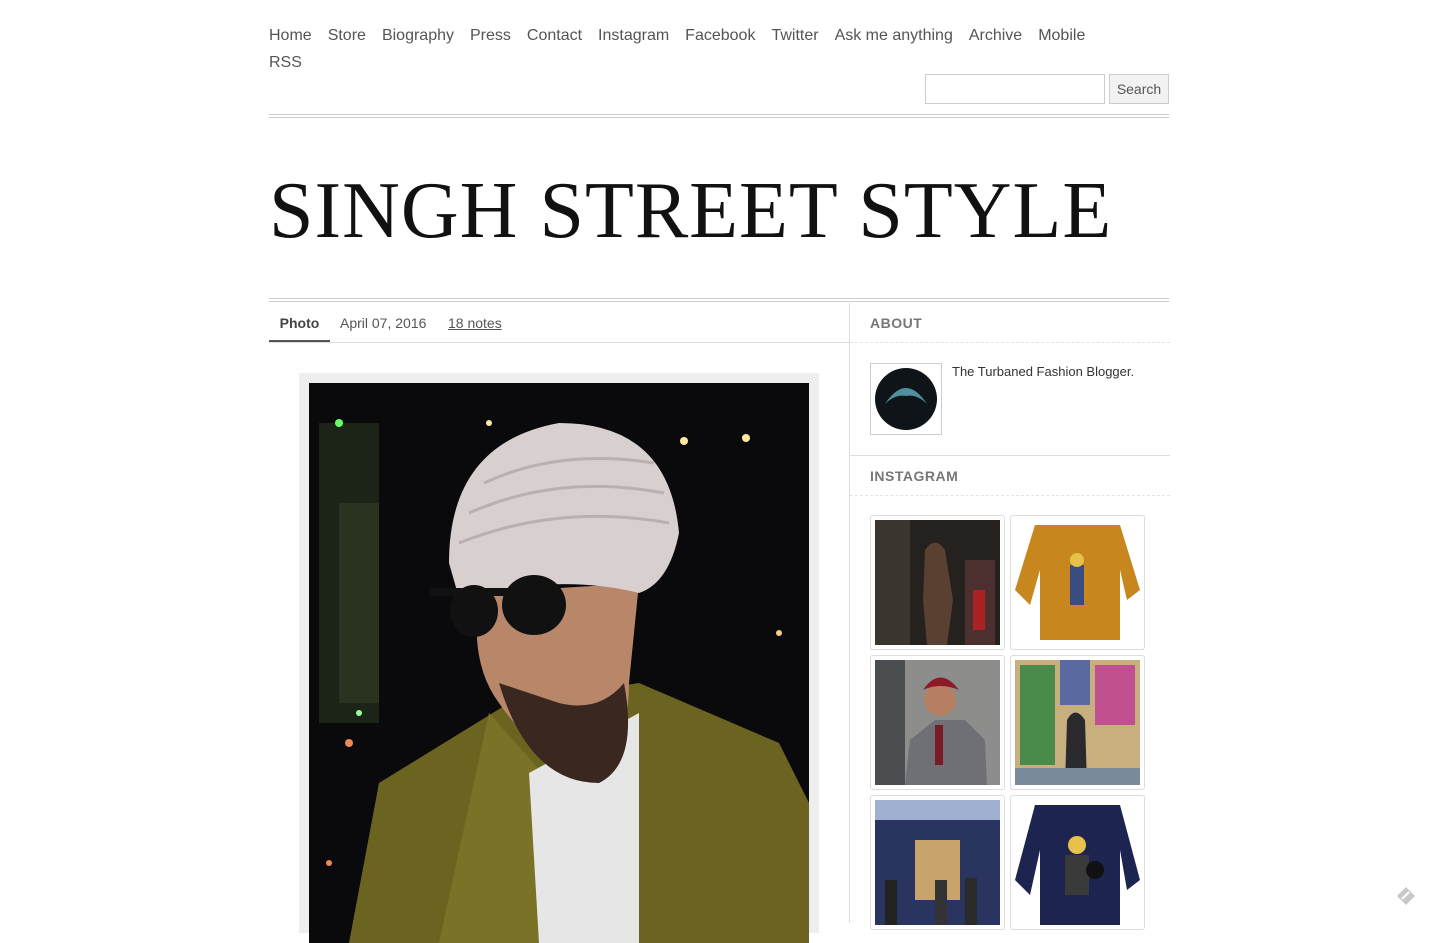 Image resolution: width=1438 pixels, height=943 pixels. I want to click on nav-instagram: Instagram, so click(633, 35).